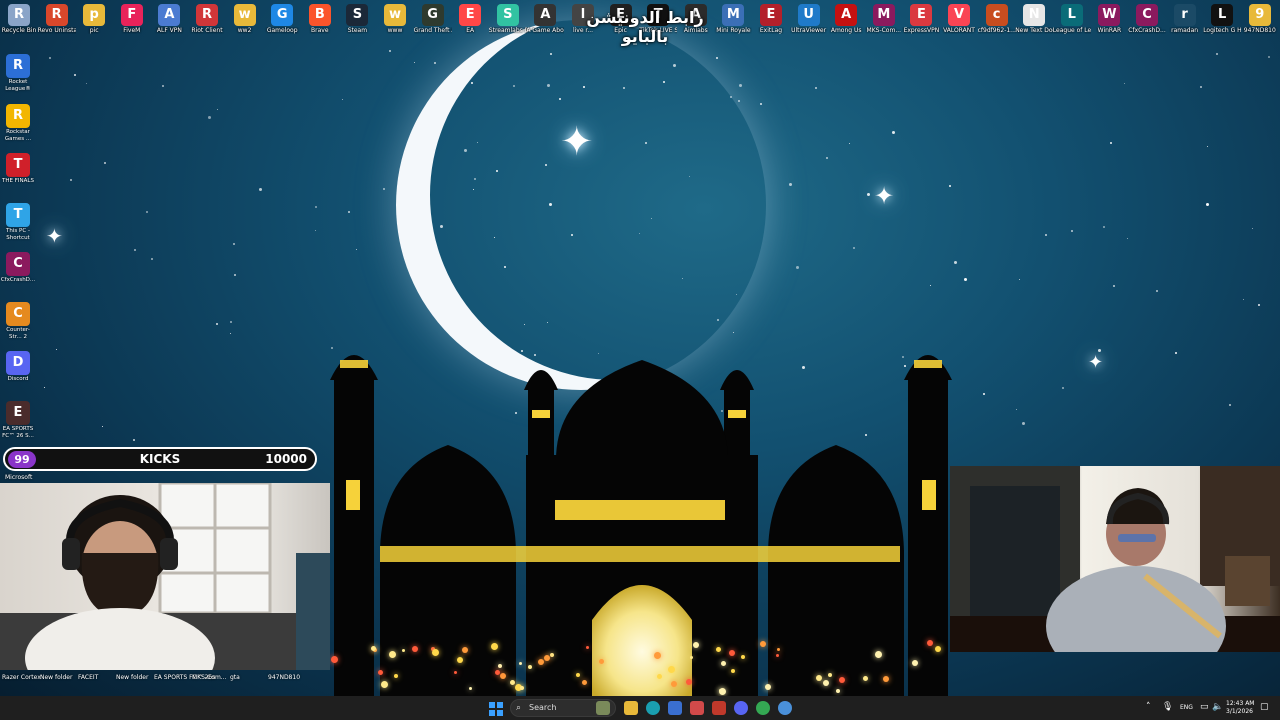 The image size is (1280, 720). What do you see at coordinates (1034, 17) in the screenshot?
I see `desktop-icon: NNew Text Document` at bounding box center [1034, 17].